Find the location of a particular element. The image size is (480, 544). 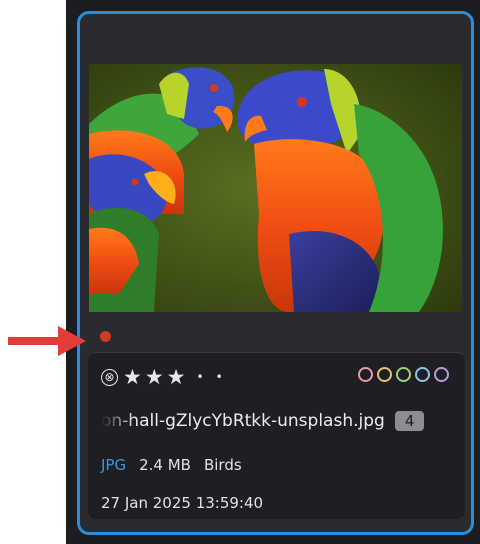

folder-name: Birds is located at coordinates (222, 465).